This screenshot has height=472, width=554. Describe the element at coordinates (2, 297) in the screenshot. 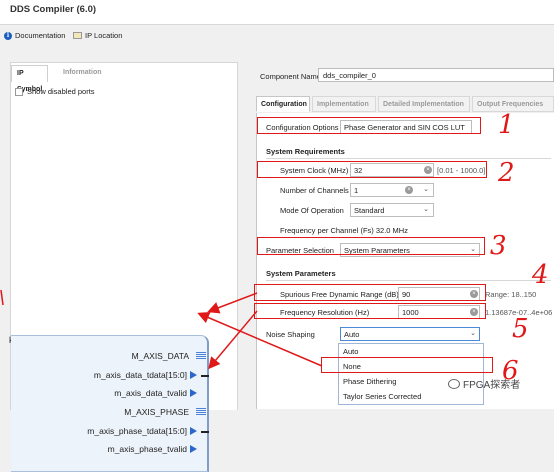

I see `annotation-mark` at that location.